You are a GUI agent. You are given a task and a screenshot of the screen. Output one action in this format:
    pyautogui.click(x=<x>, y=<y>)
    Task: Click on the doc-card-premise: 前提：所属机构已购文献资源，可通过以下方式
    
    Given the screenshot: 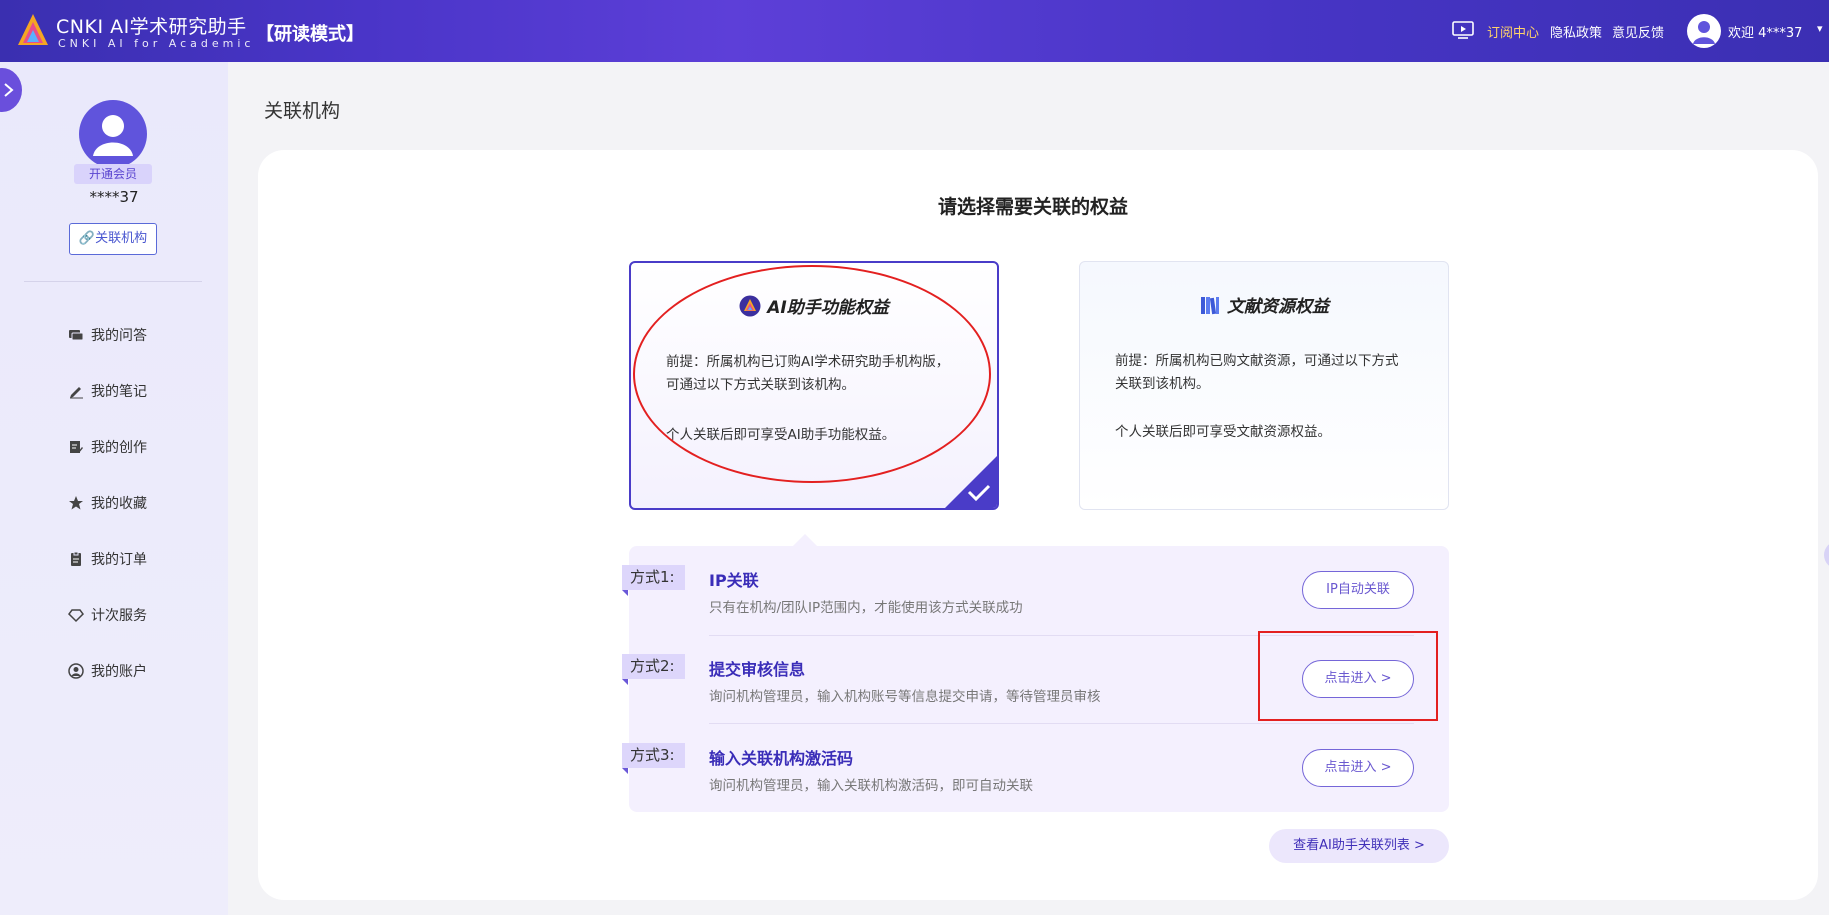 What is the action you would take?
    pyautogui.click(x=1257, y=361)
    